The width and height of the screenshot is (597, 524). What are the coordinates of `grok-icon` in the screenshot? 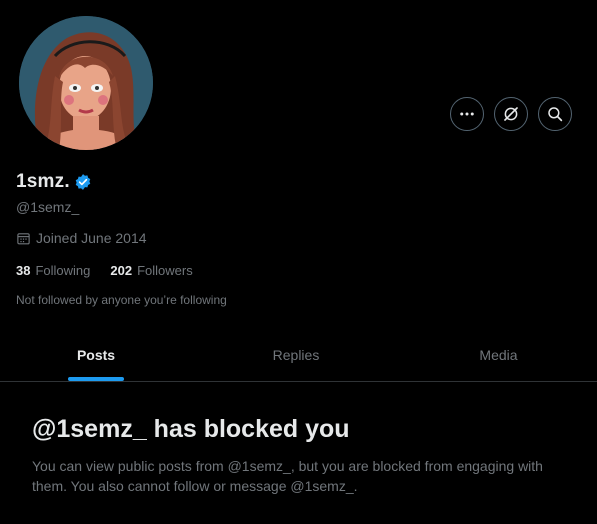 It's located at (511, 114).